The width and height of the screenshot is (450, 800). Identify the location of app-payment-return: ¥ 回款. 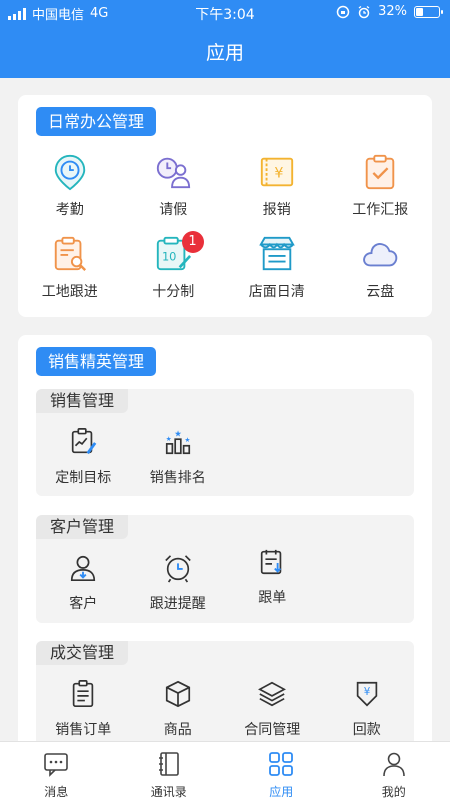
(367, 709).